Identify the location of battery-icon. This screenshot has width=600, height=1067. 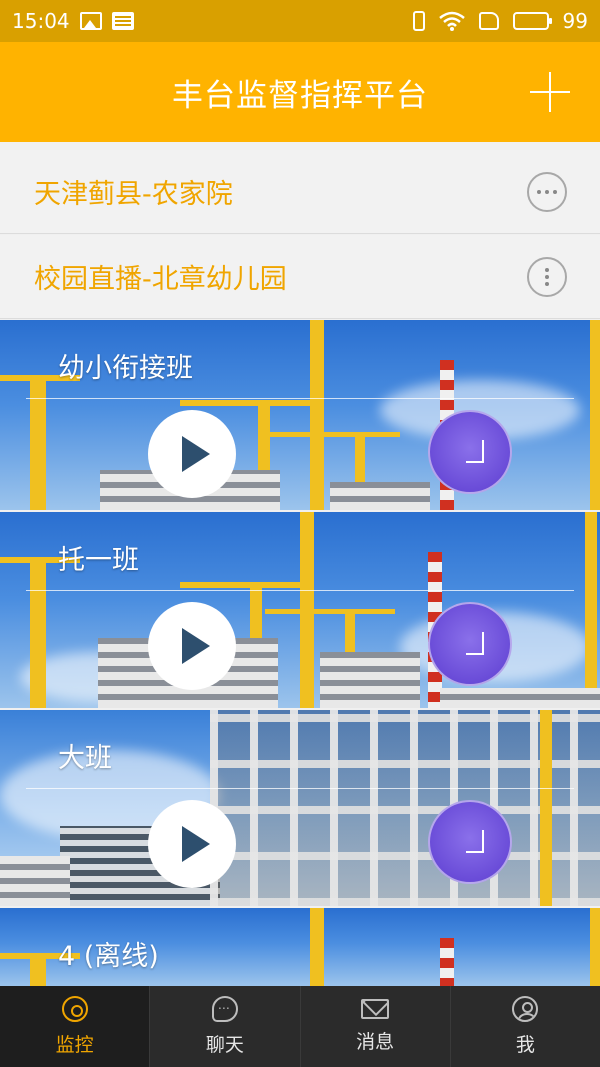
(532, 21).